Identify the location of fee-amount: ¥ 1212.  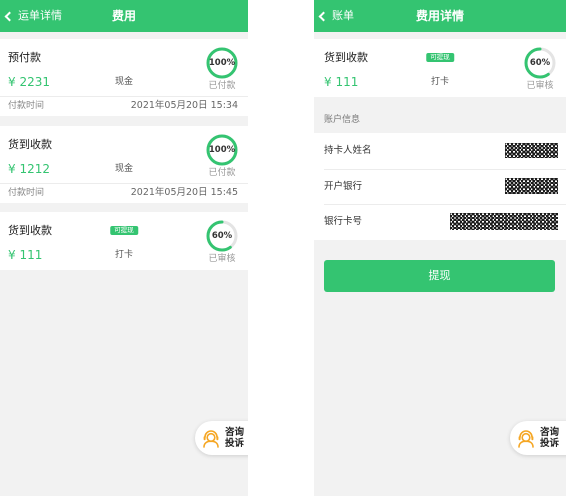
(29, 169).